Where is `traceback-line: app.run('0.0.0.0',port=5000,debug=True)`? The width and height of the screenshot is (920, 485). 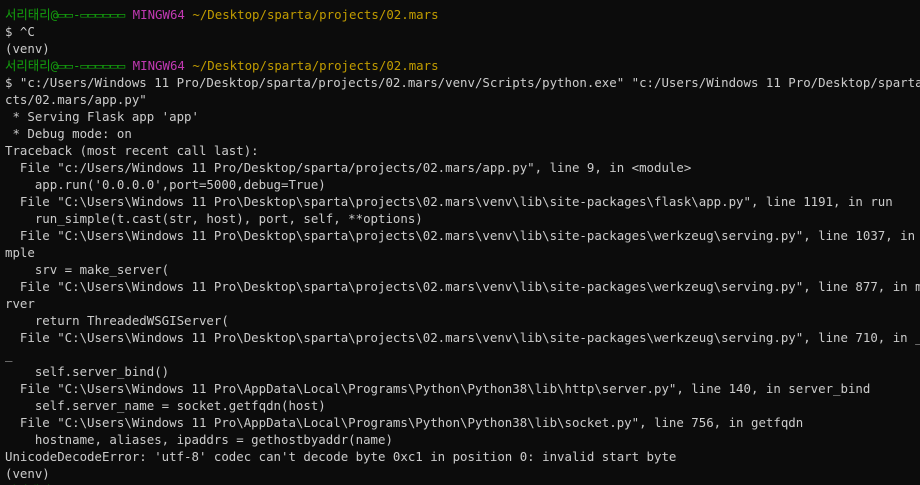
traceback-line: app.run('0.0.0.0',port=5000,debug=True) is located at coordinates (165, 184).